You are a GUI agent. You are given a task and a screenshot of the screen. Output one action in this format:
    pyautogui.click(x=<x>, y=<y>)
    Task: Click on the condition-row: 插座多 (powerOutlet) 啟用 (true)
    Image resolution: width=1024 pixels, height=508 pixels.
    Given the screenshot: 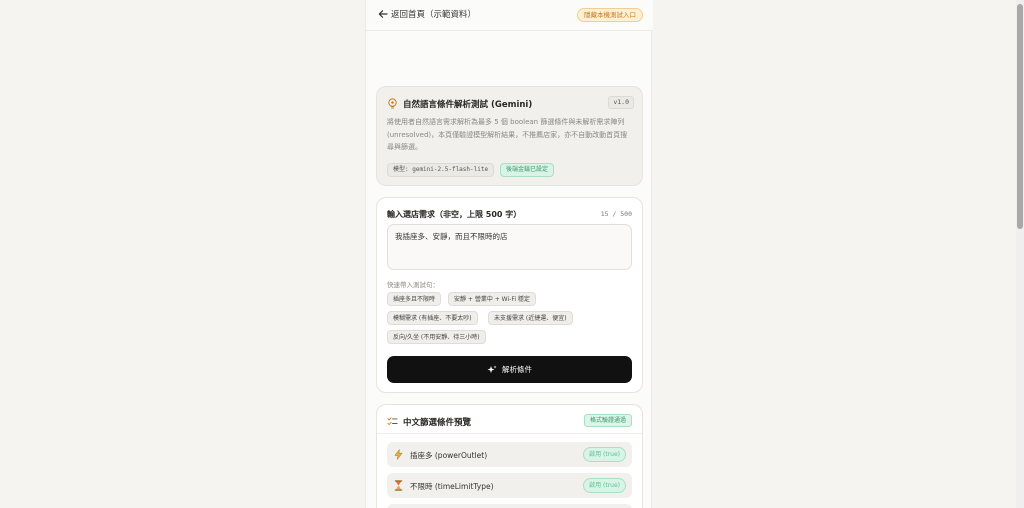 What is the action you would take?
    pyautogui.click(x=509, y=454)
    